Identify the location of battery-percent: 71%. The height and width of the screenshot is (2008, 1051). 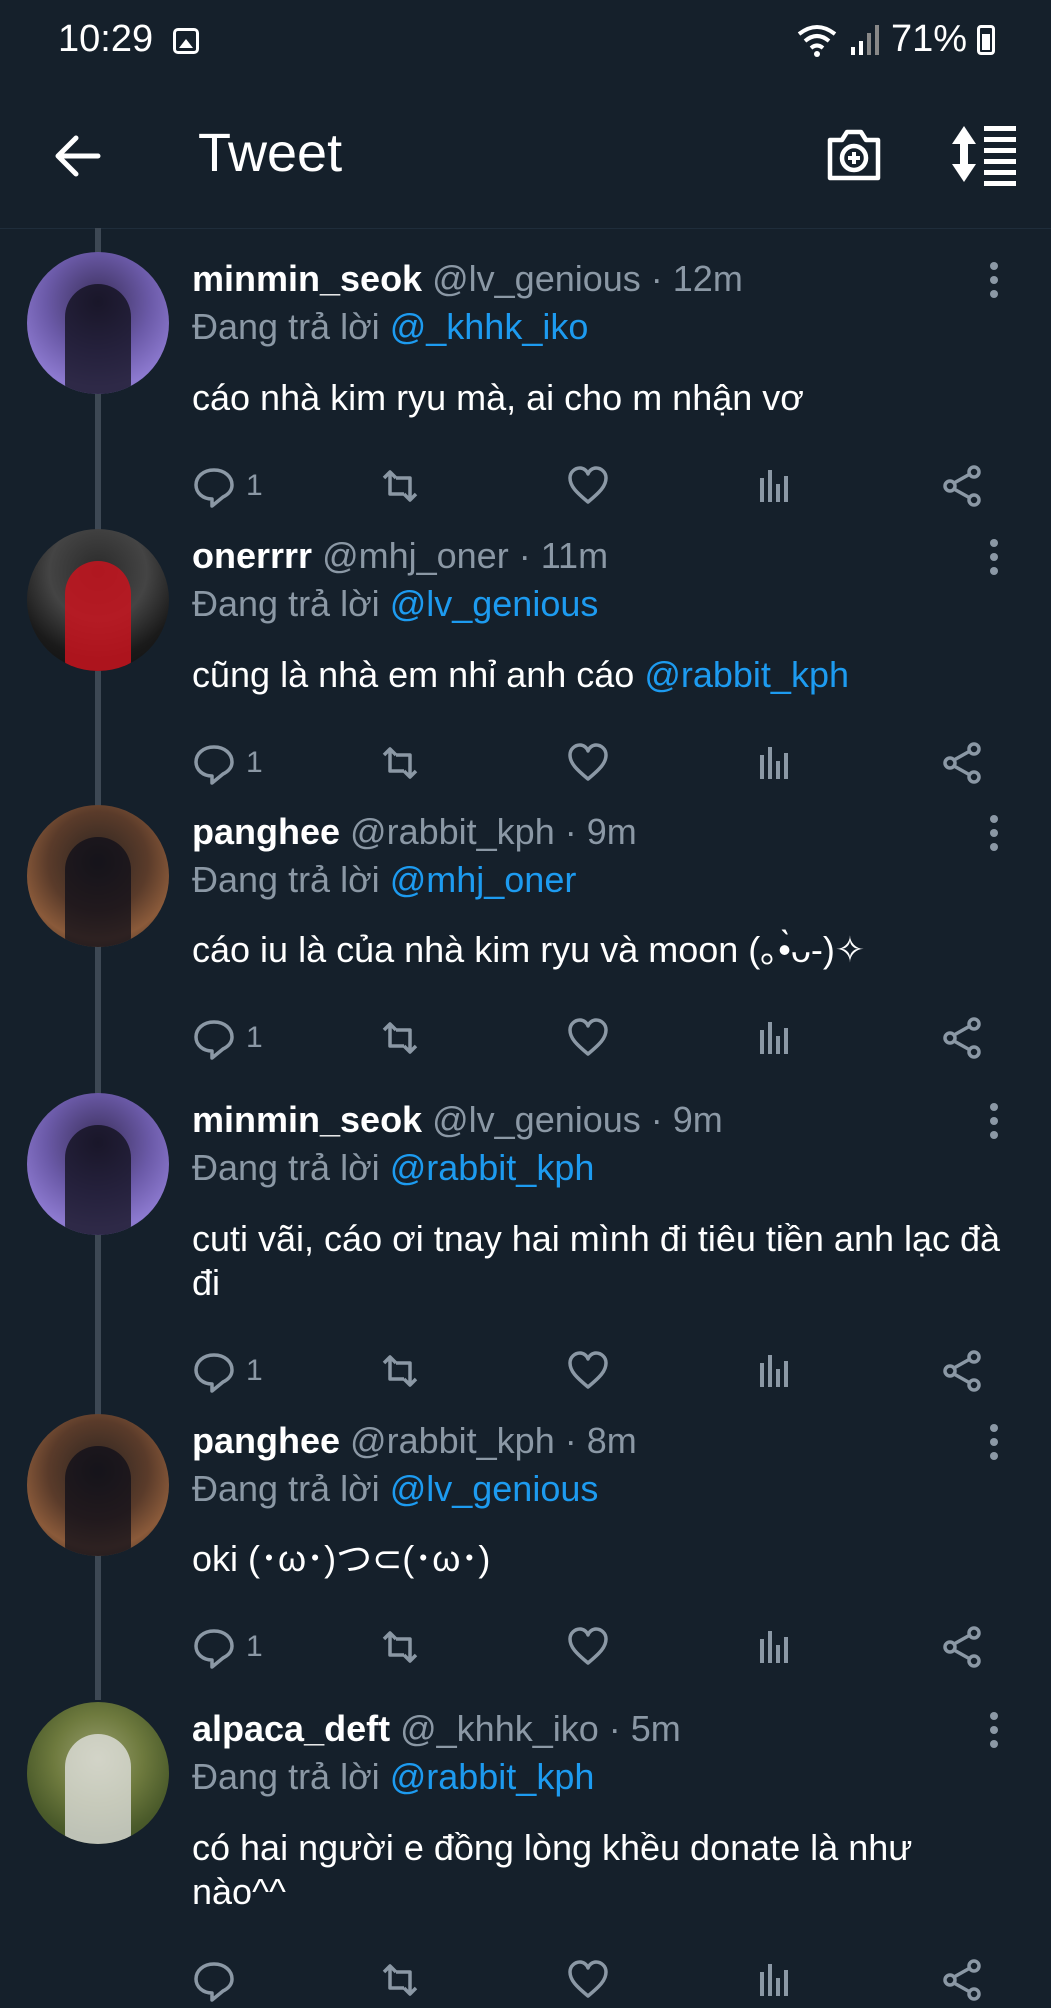
(928, 39).